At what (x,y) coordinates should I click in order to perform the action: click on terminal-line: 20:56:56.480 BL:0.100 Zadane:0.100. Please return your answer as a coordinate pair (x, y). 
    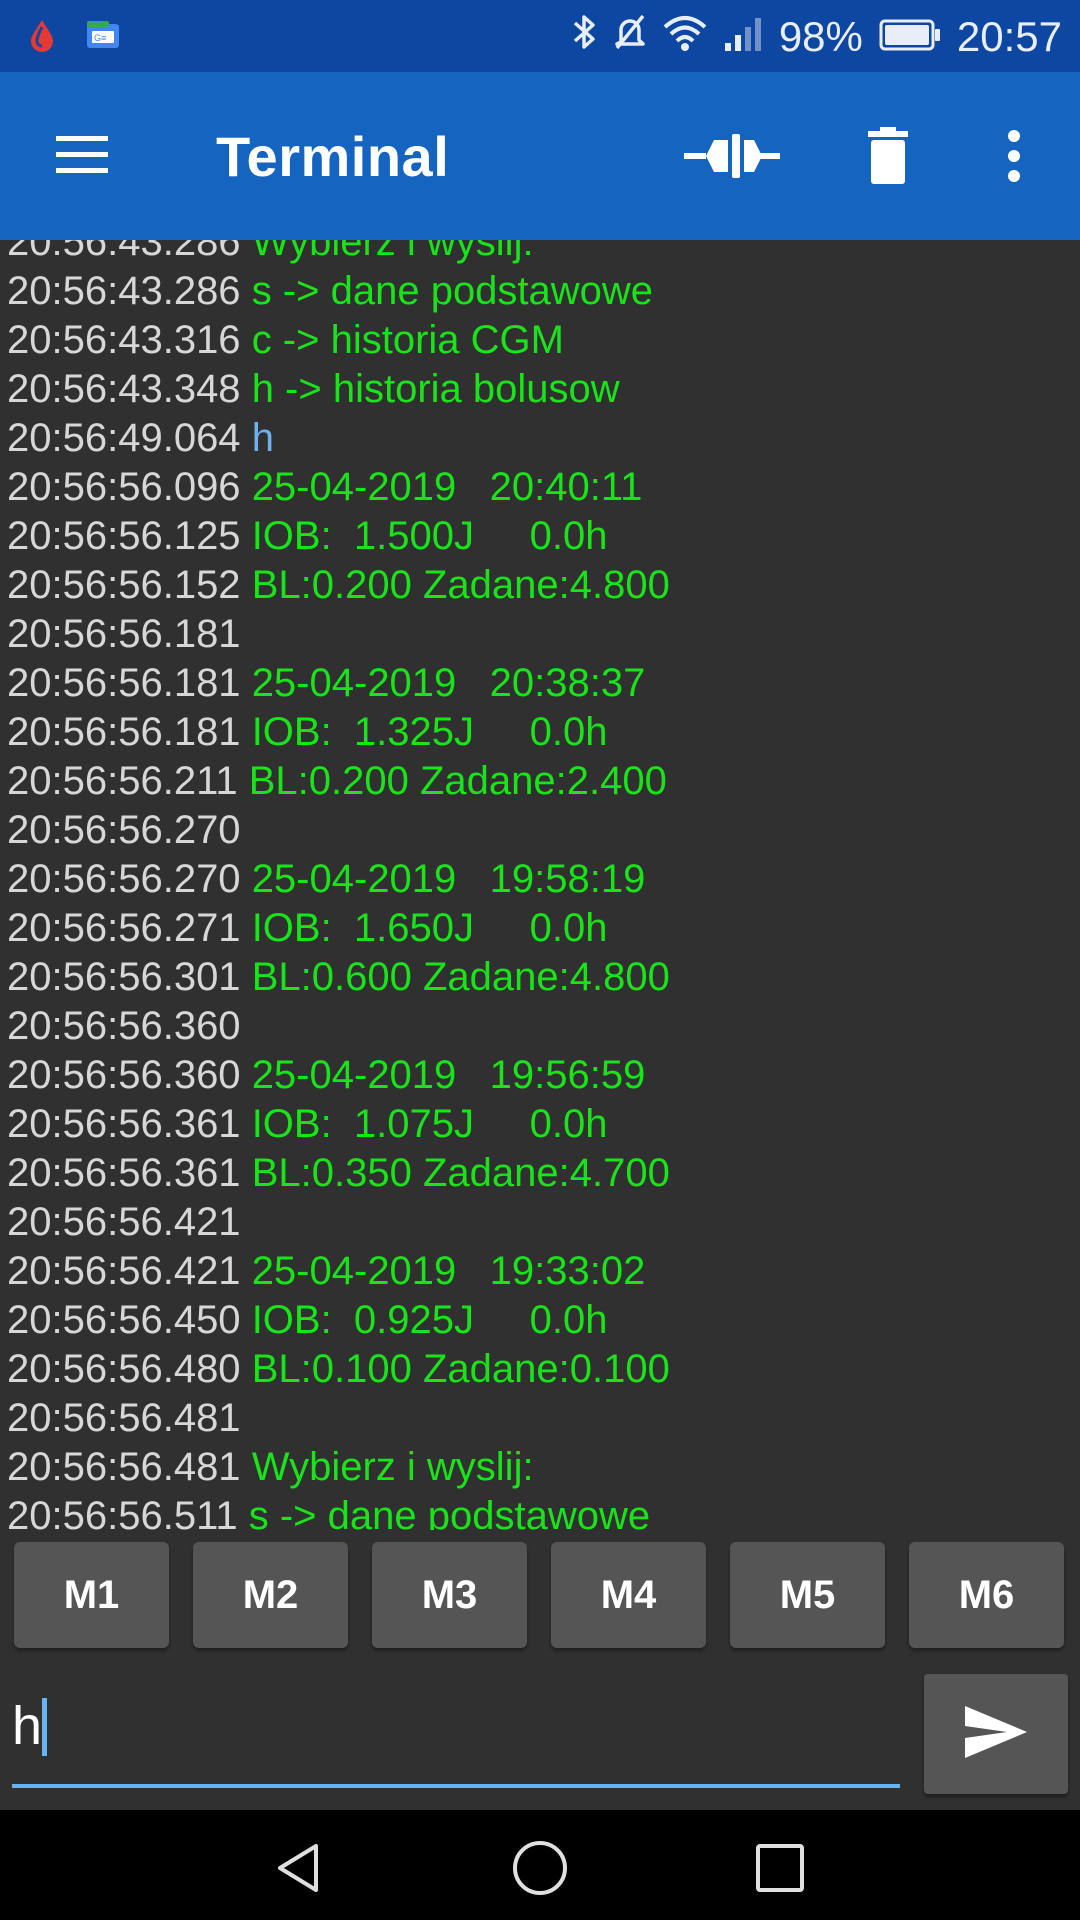
    Looking at the image, I should click on (338, 1369).